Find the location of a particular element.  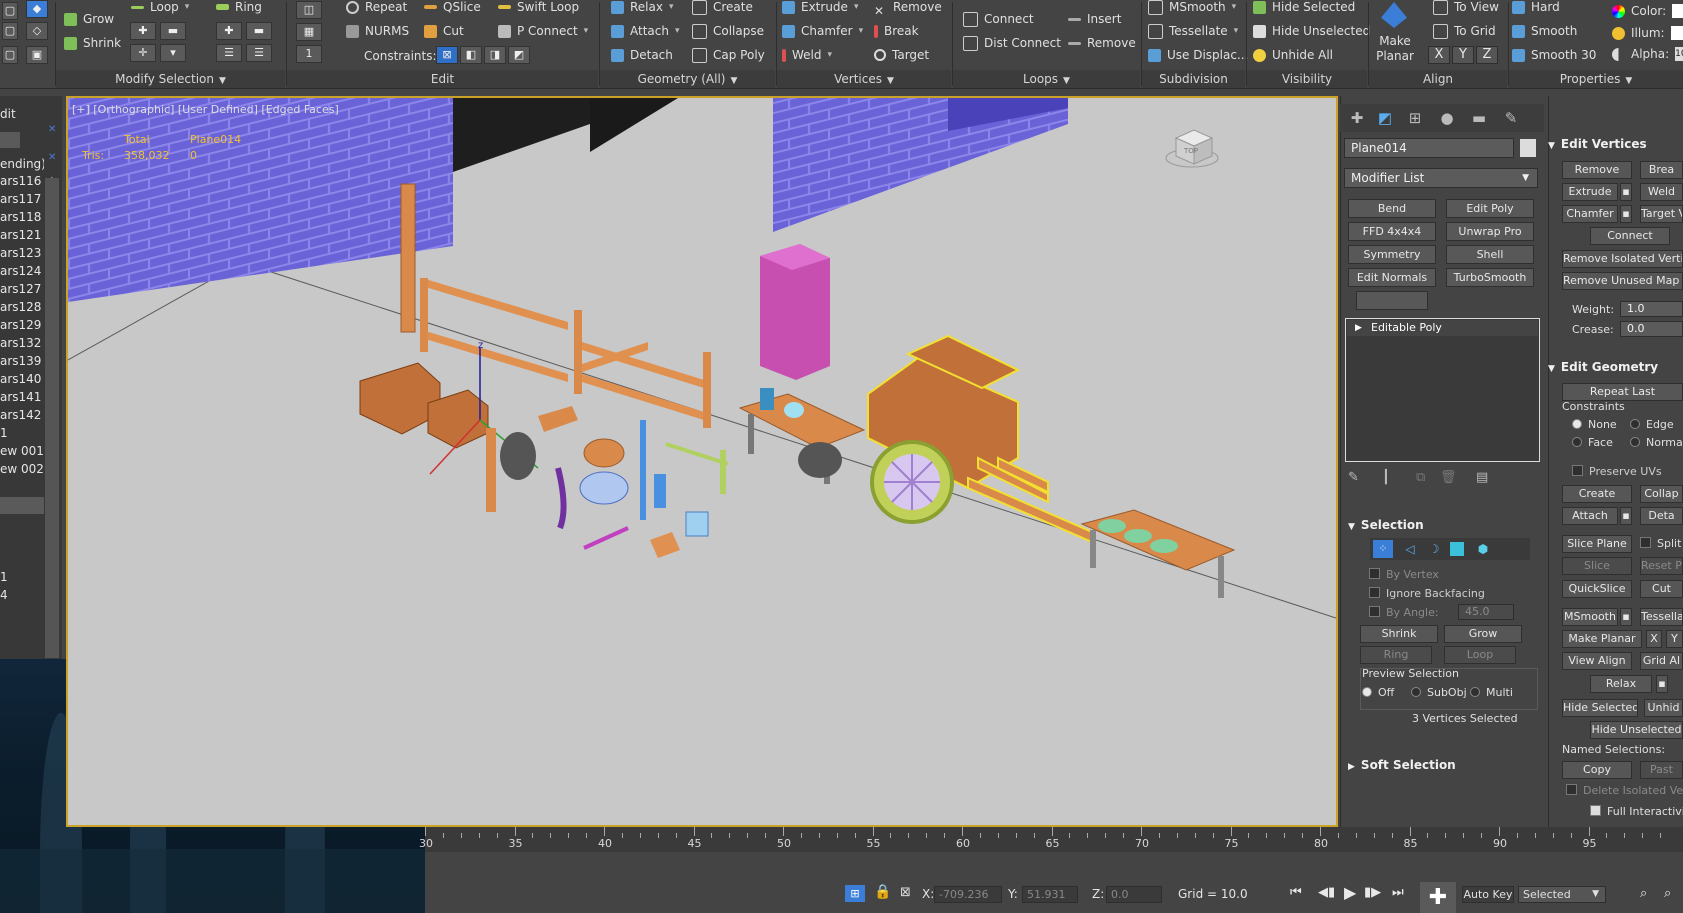

utilities-tab-icon: ✎ is located at coordinates (1511, 118).